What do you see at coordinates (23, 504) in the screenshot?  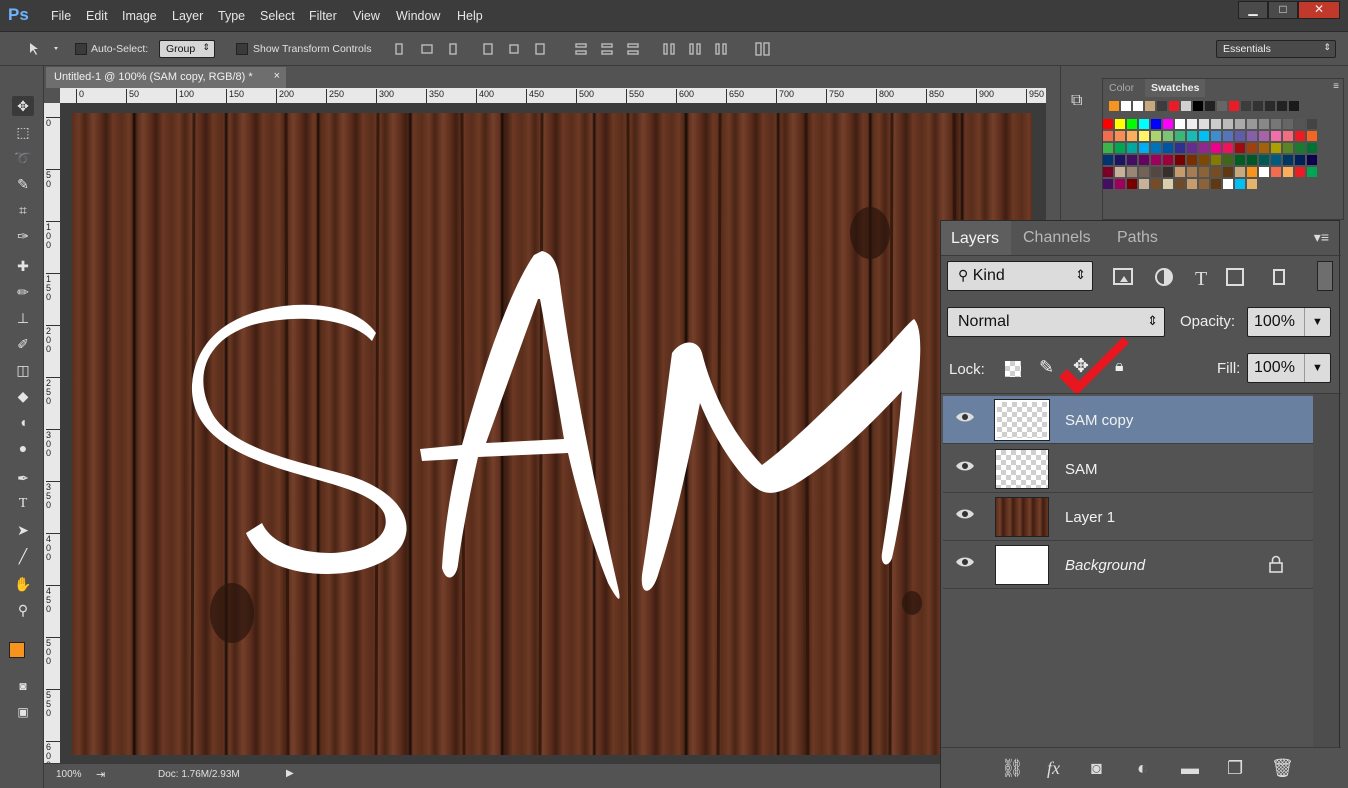 I see `type-tool-icon: T` at bounding box center [23, 504].